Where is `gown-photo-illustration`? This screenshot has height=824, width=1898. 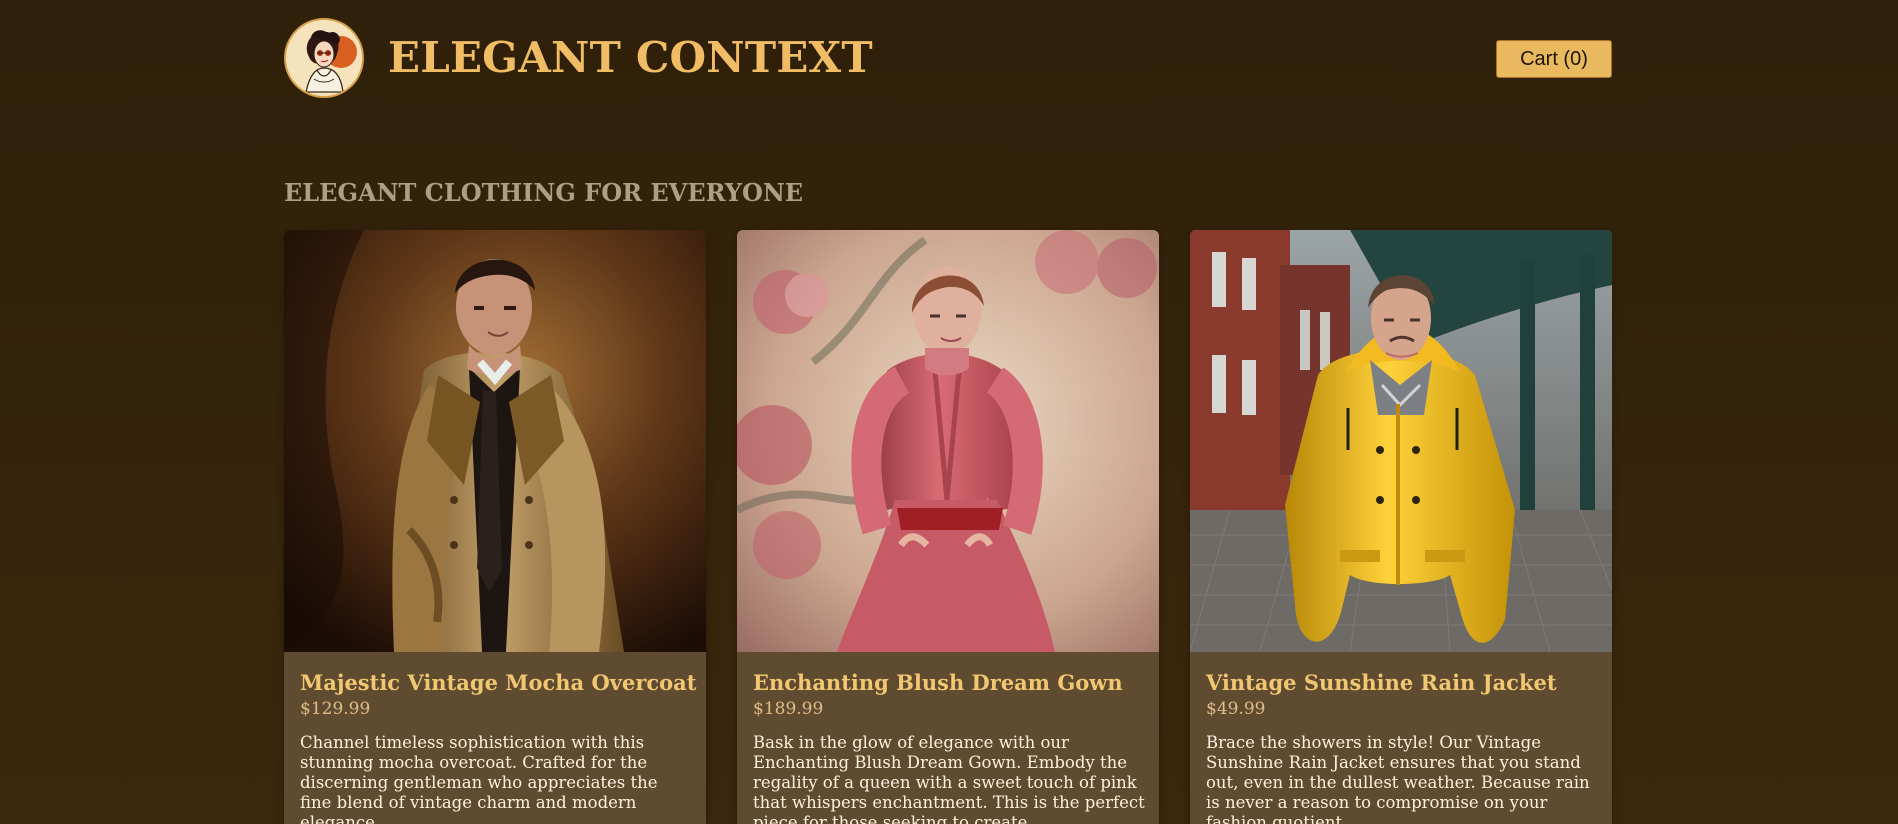 gown-photo-illustration is located at coordinates (948, 441).